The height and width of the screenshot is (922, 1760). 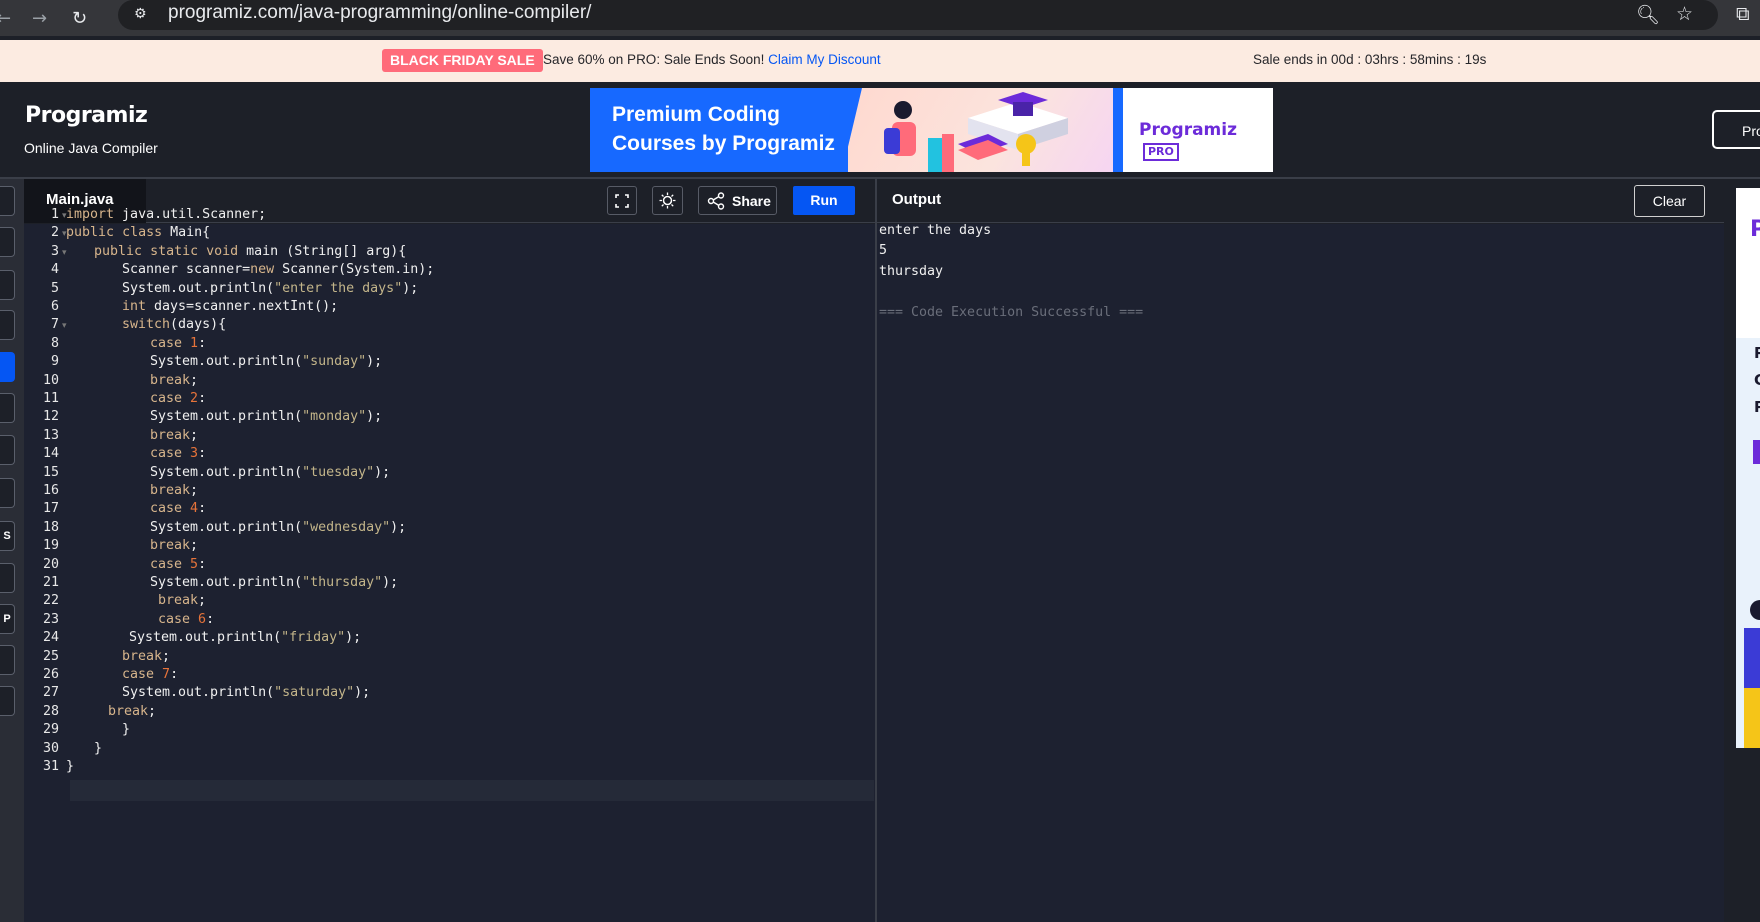 What do you see at coordinates (230, 306) in the screenshot?
I see `code-line: int days=scanner.nextInt();` at bounding box center [230, 306].